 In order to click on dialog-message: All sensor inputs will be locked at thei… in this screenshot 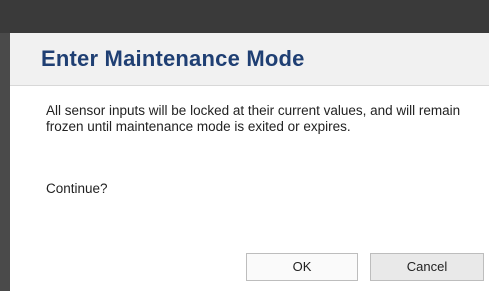, I will do `click(253, 118)`.